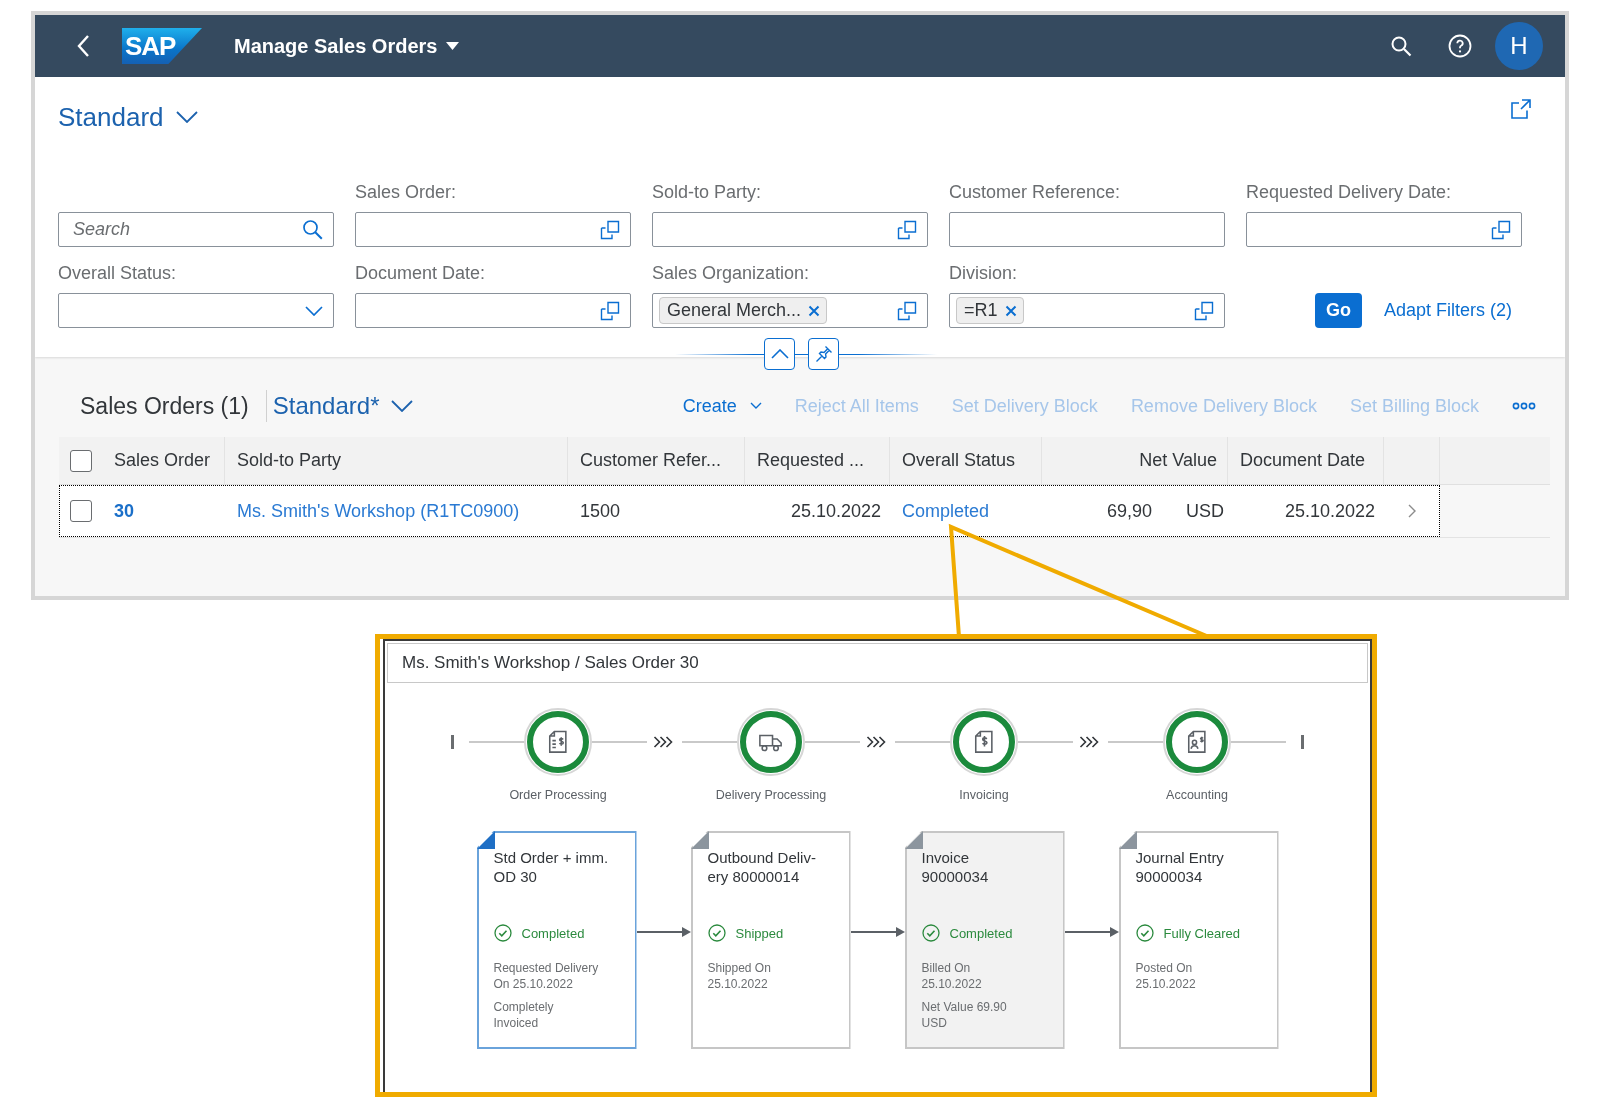 This screenshot has height=1107, width=1600. Describe the element at coordinates (600, 511) in the screenshot. I see `table-cell-text: 1500` at that location.